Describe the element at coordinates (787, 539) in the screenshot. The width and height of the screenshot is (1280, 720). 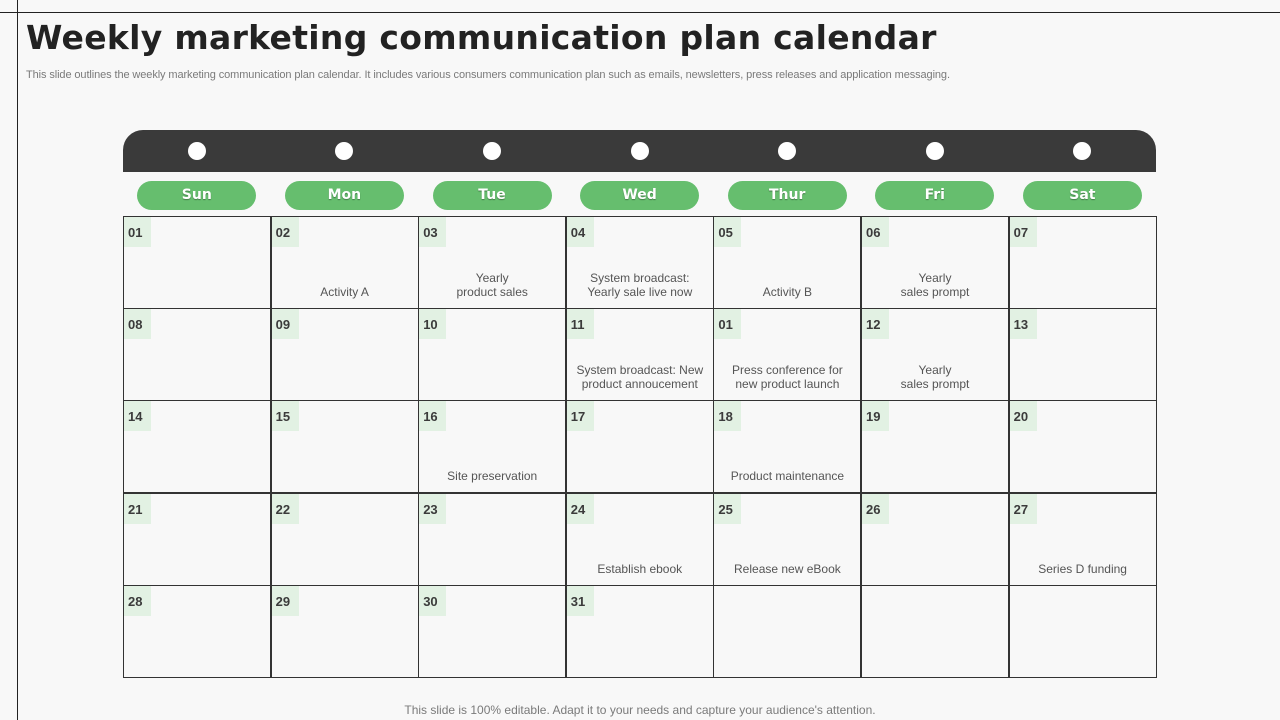
I see `calendar-day-cell: 25 Release new eBook` at that location.